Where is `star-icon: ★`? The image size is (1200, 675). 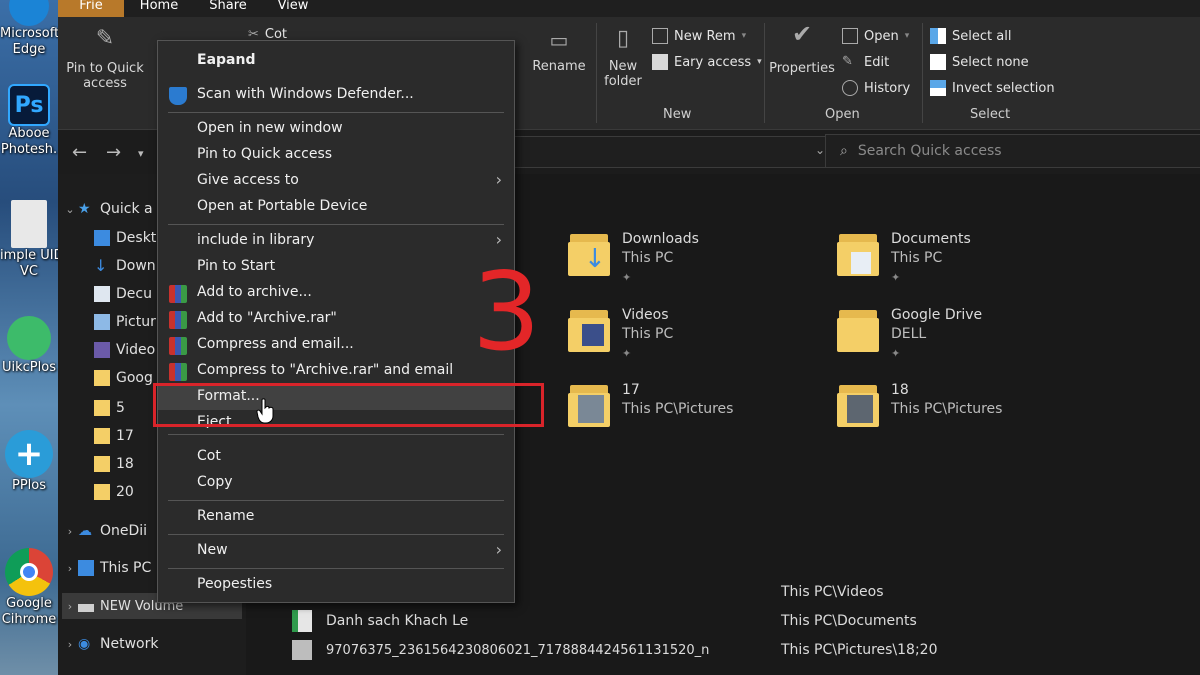
star-icon: ★ is located at coordinates (84, 209).